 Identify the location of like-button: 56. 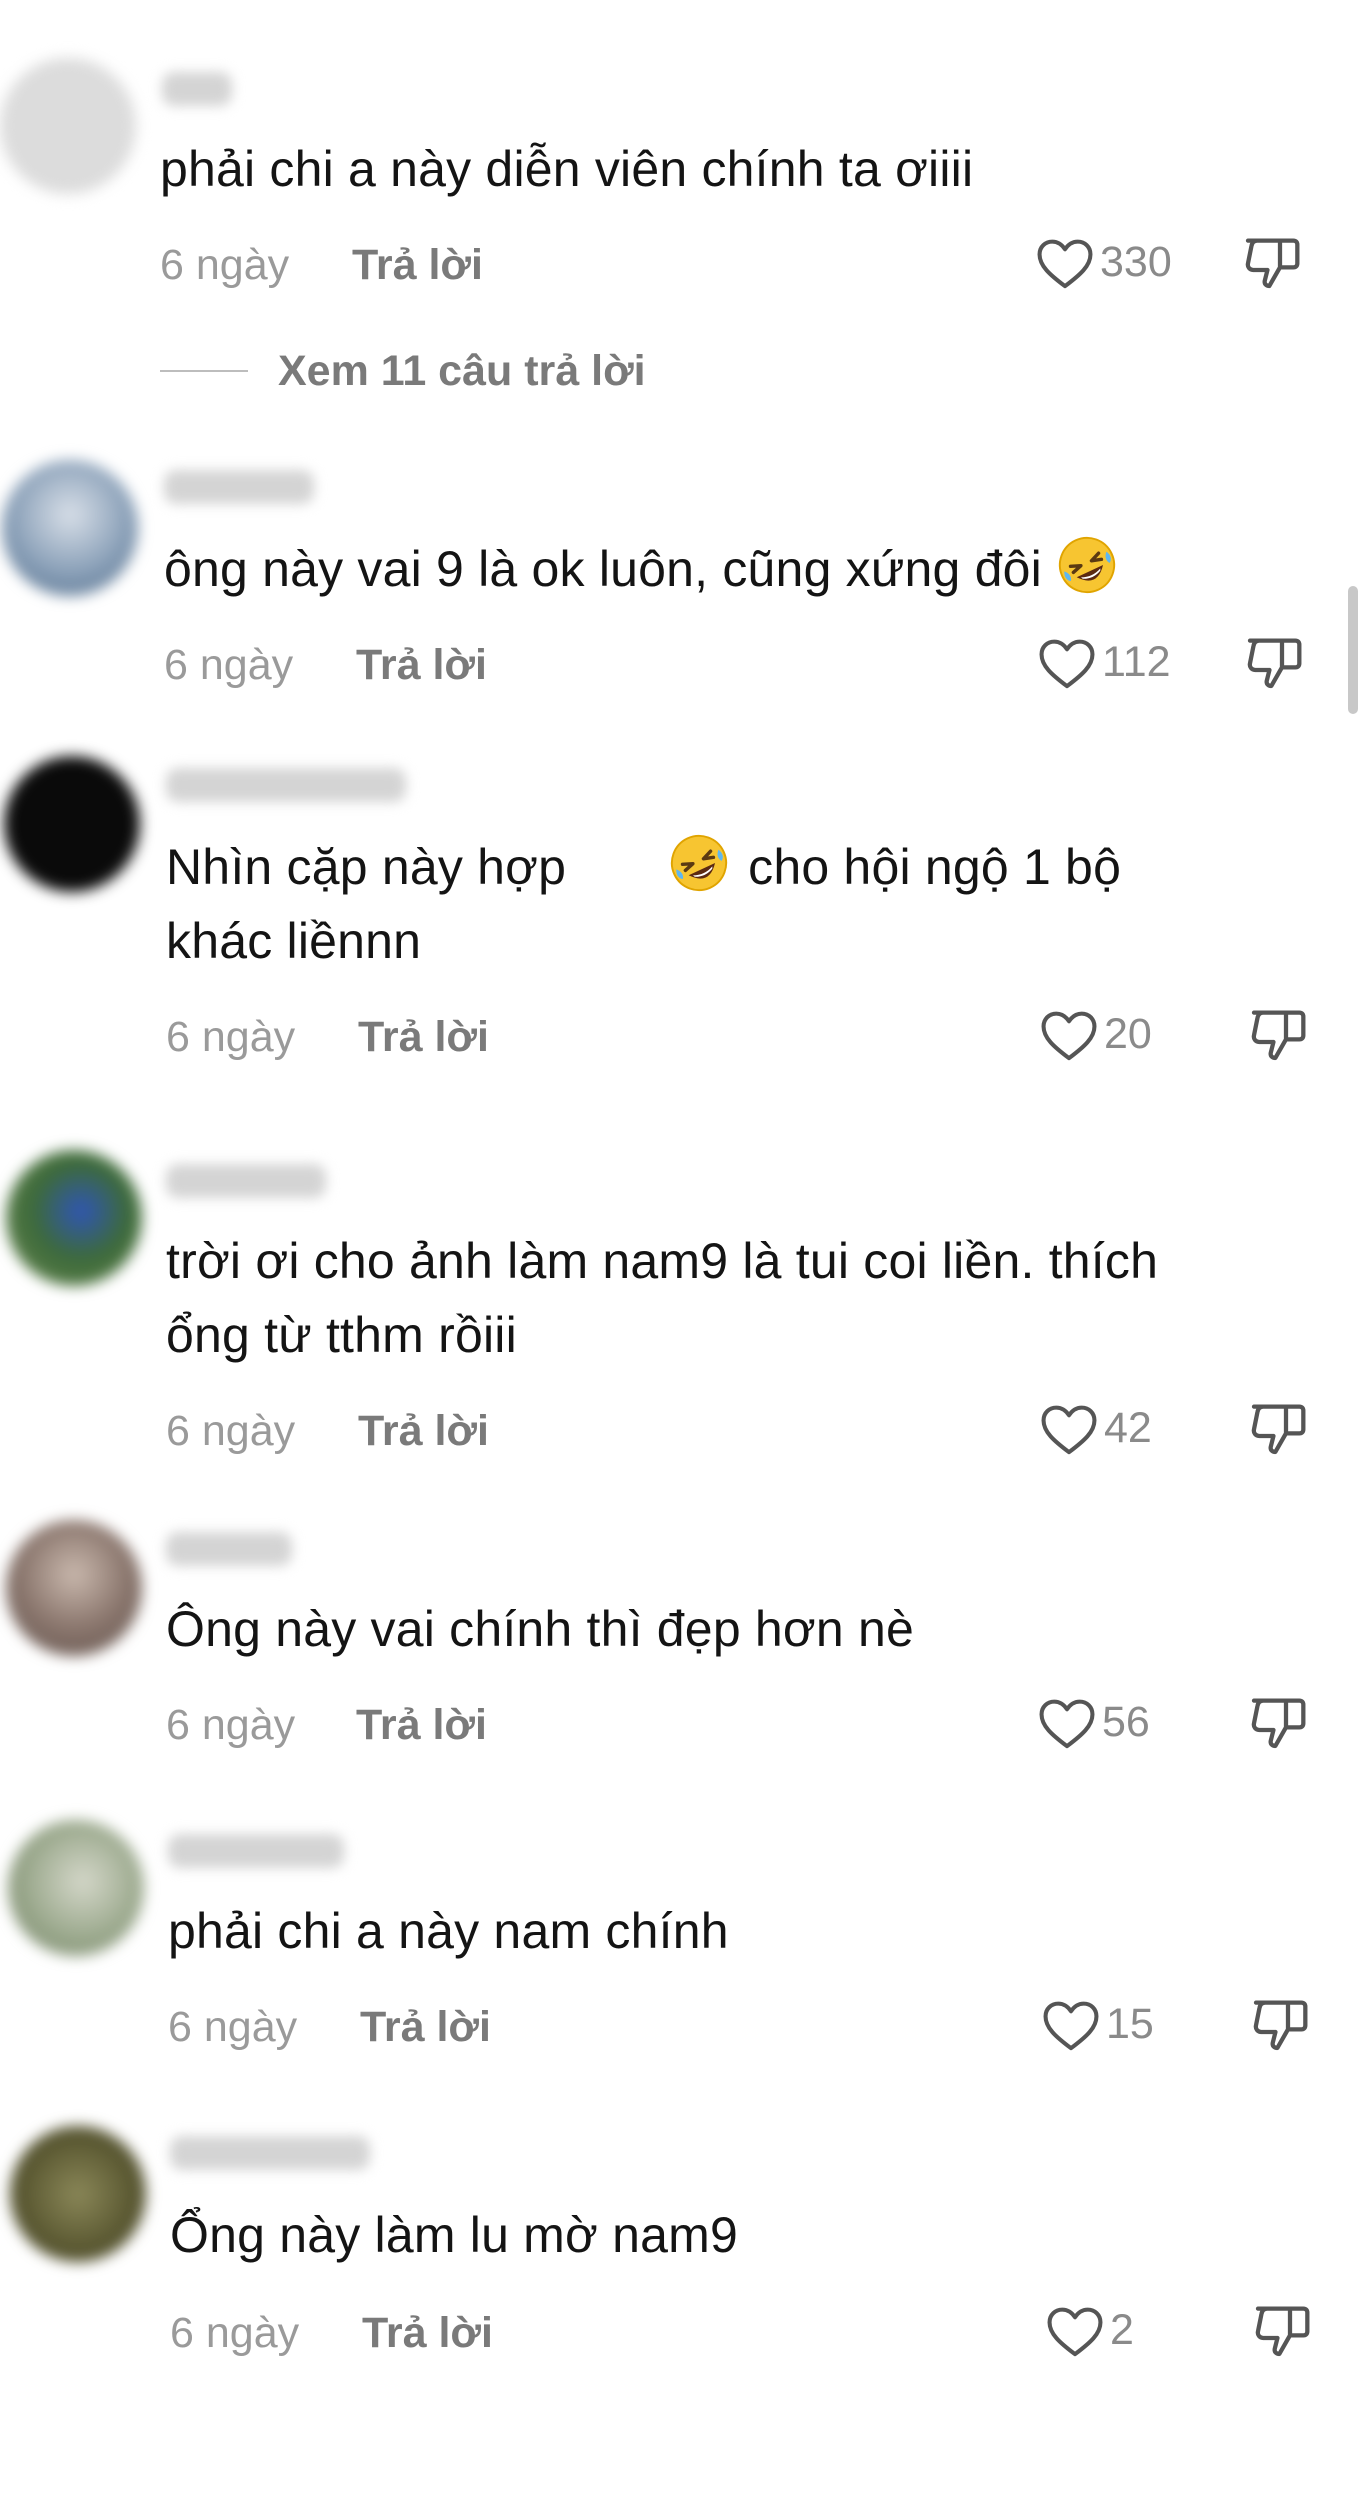
(1093, 1722).